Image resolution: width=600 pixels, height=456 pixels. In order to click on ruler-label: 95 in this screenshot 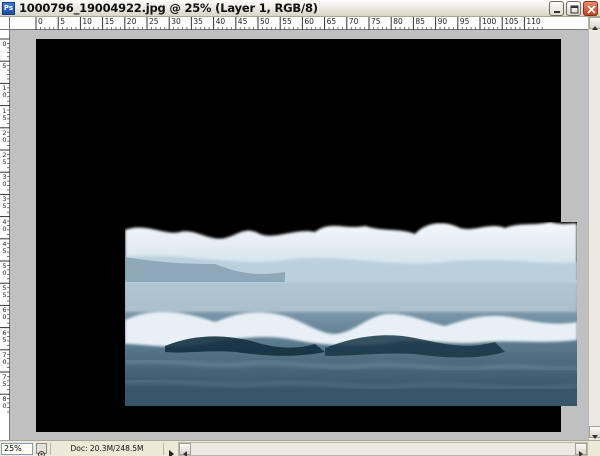, I will do `click(464, 21)`.